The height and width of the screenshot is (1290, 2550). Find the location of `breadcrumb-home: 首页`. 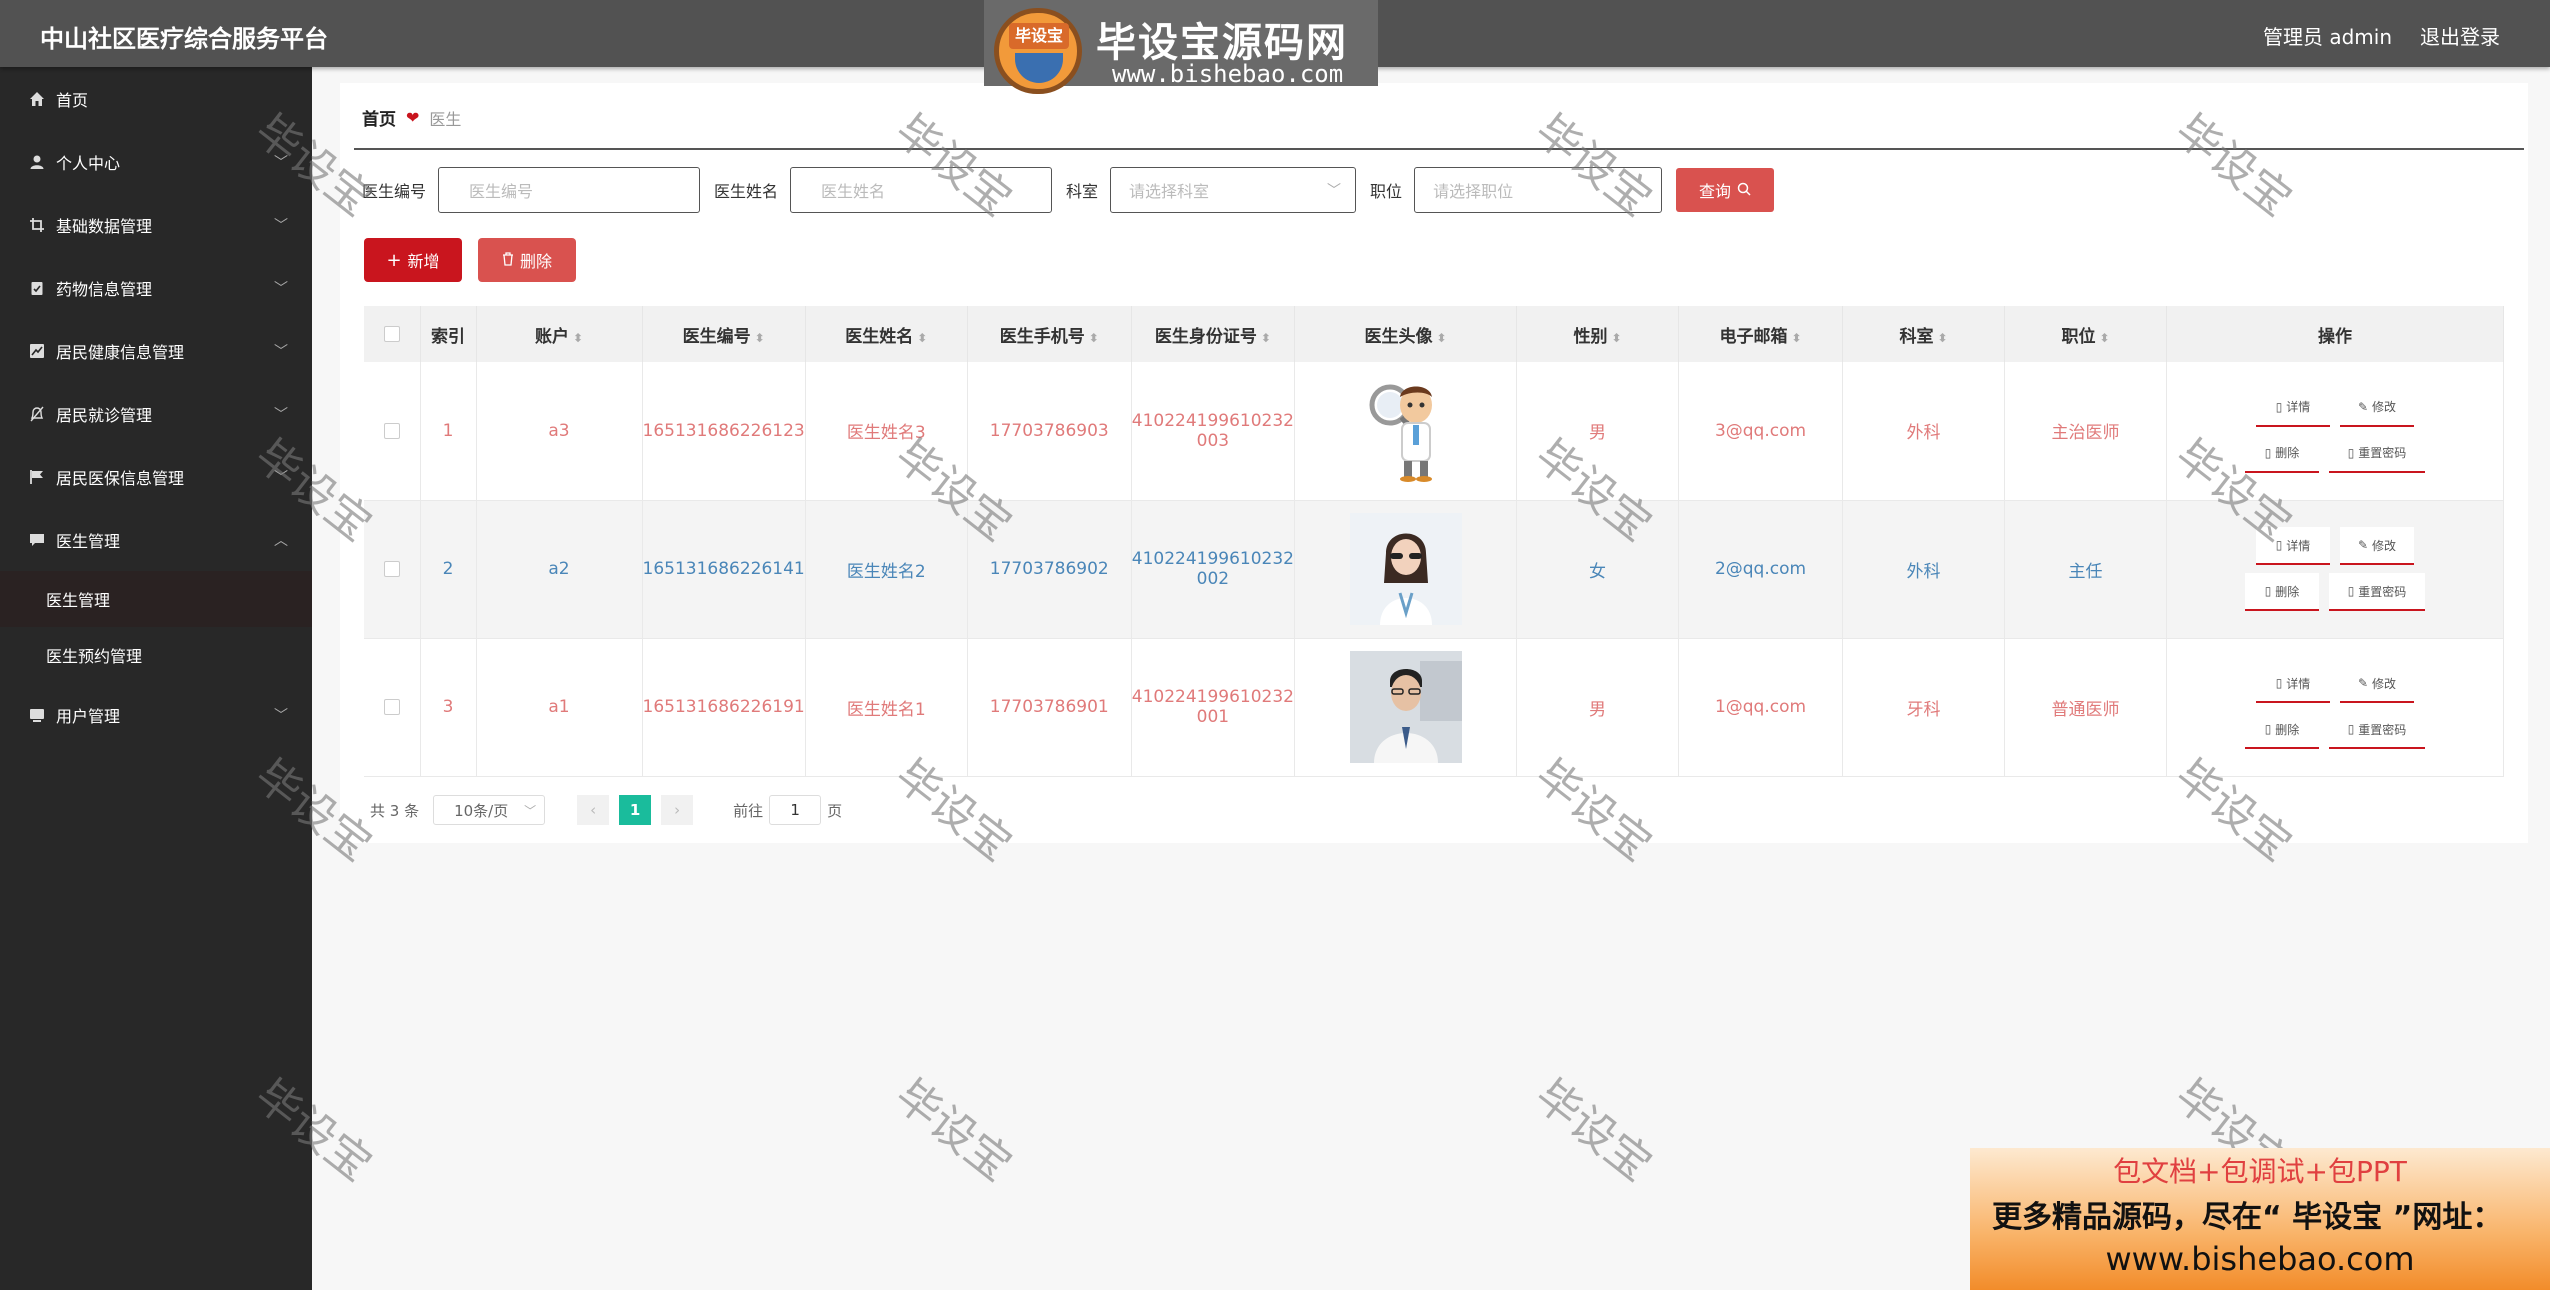

breadcrumb-home: 首页 is located at coordinates (379, 117).